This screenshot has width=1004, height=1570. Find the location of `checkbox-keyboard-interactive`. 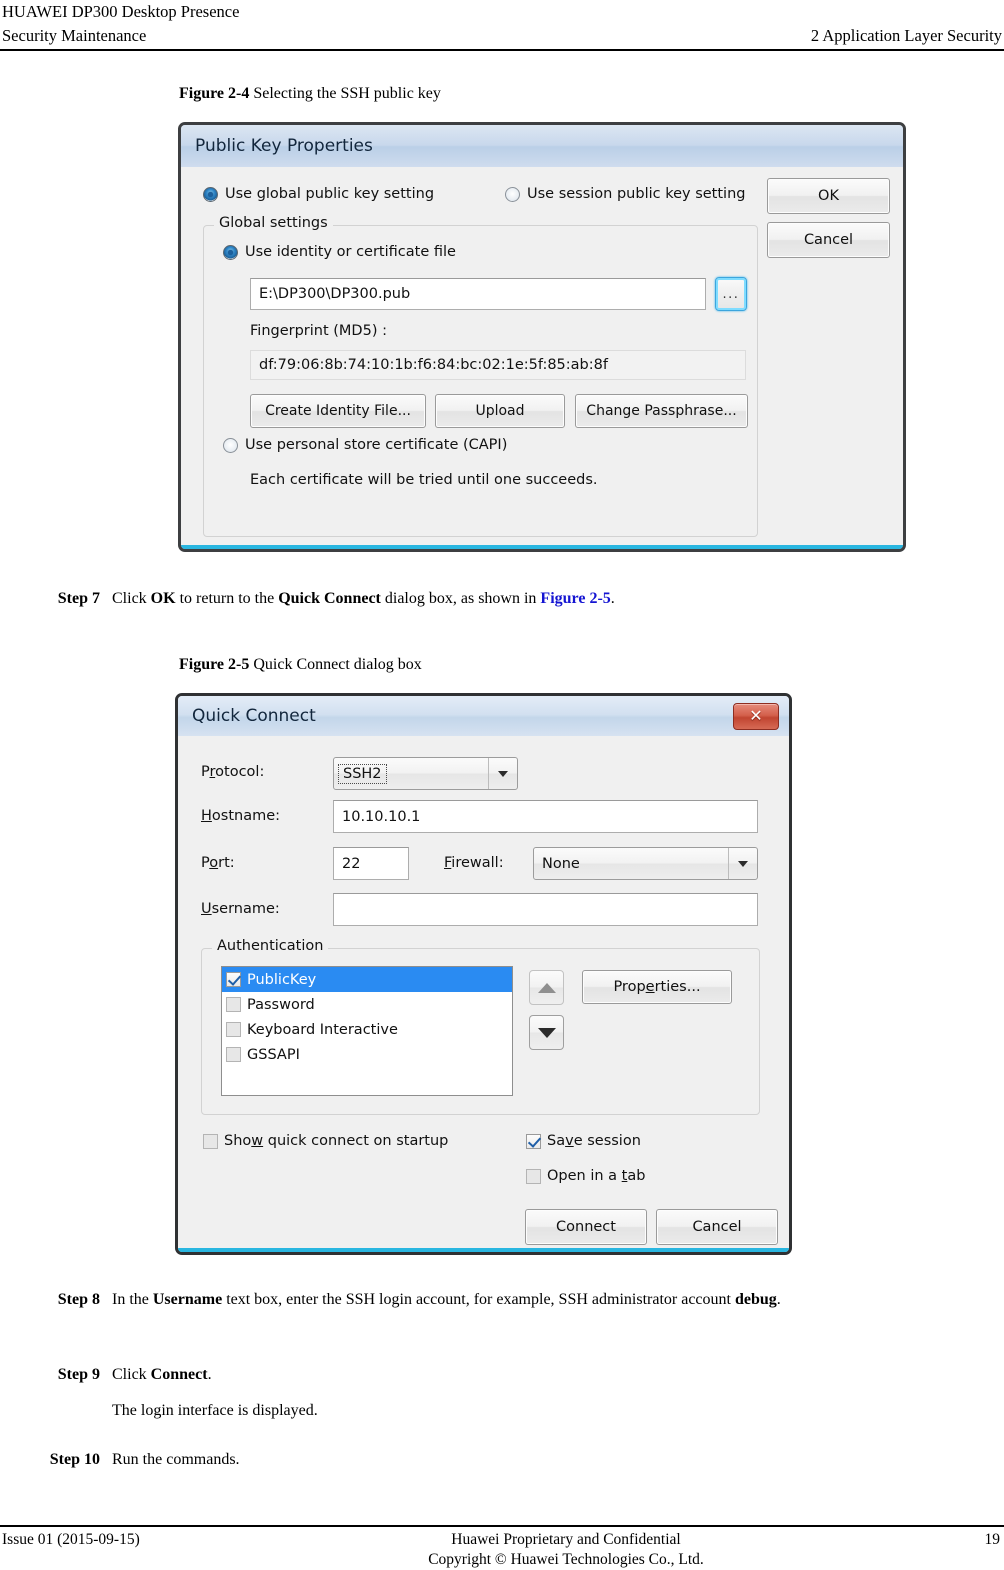

checkbox-keyboard-interactive is located at coordinates (233, 1029).